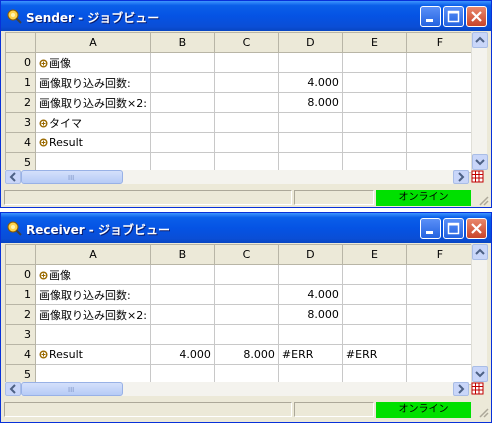 The width and height of the screenshot is (492, 423). What do you see at coordinates (480, 252) in the screenshot?
I see `scroll-up-button` at bounding box center [480, 252].